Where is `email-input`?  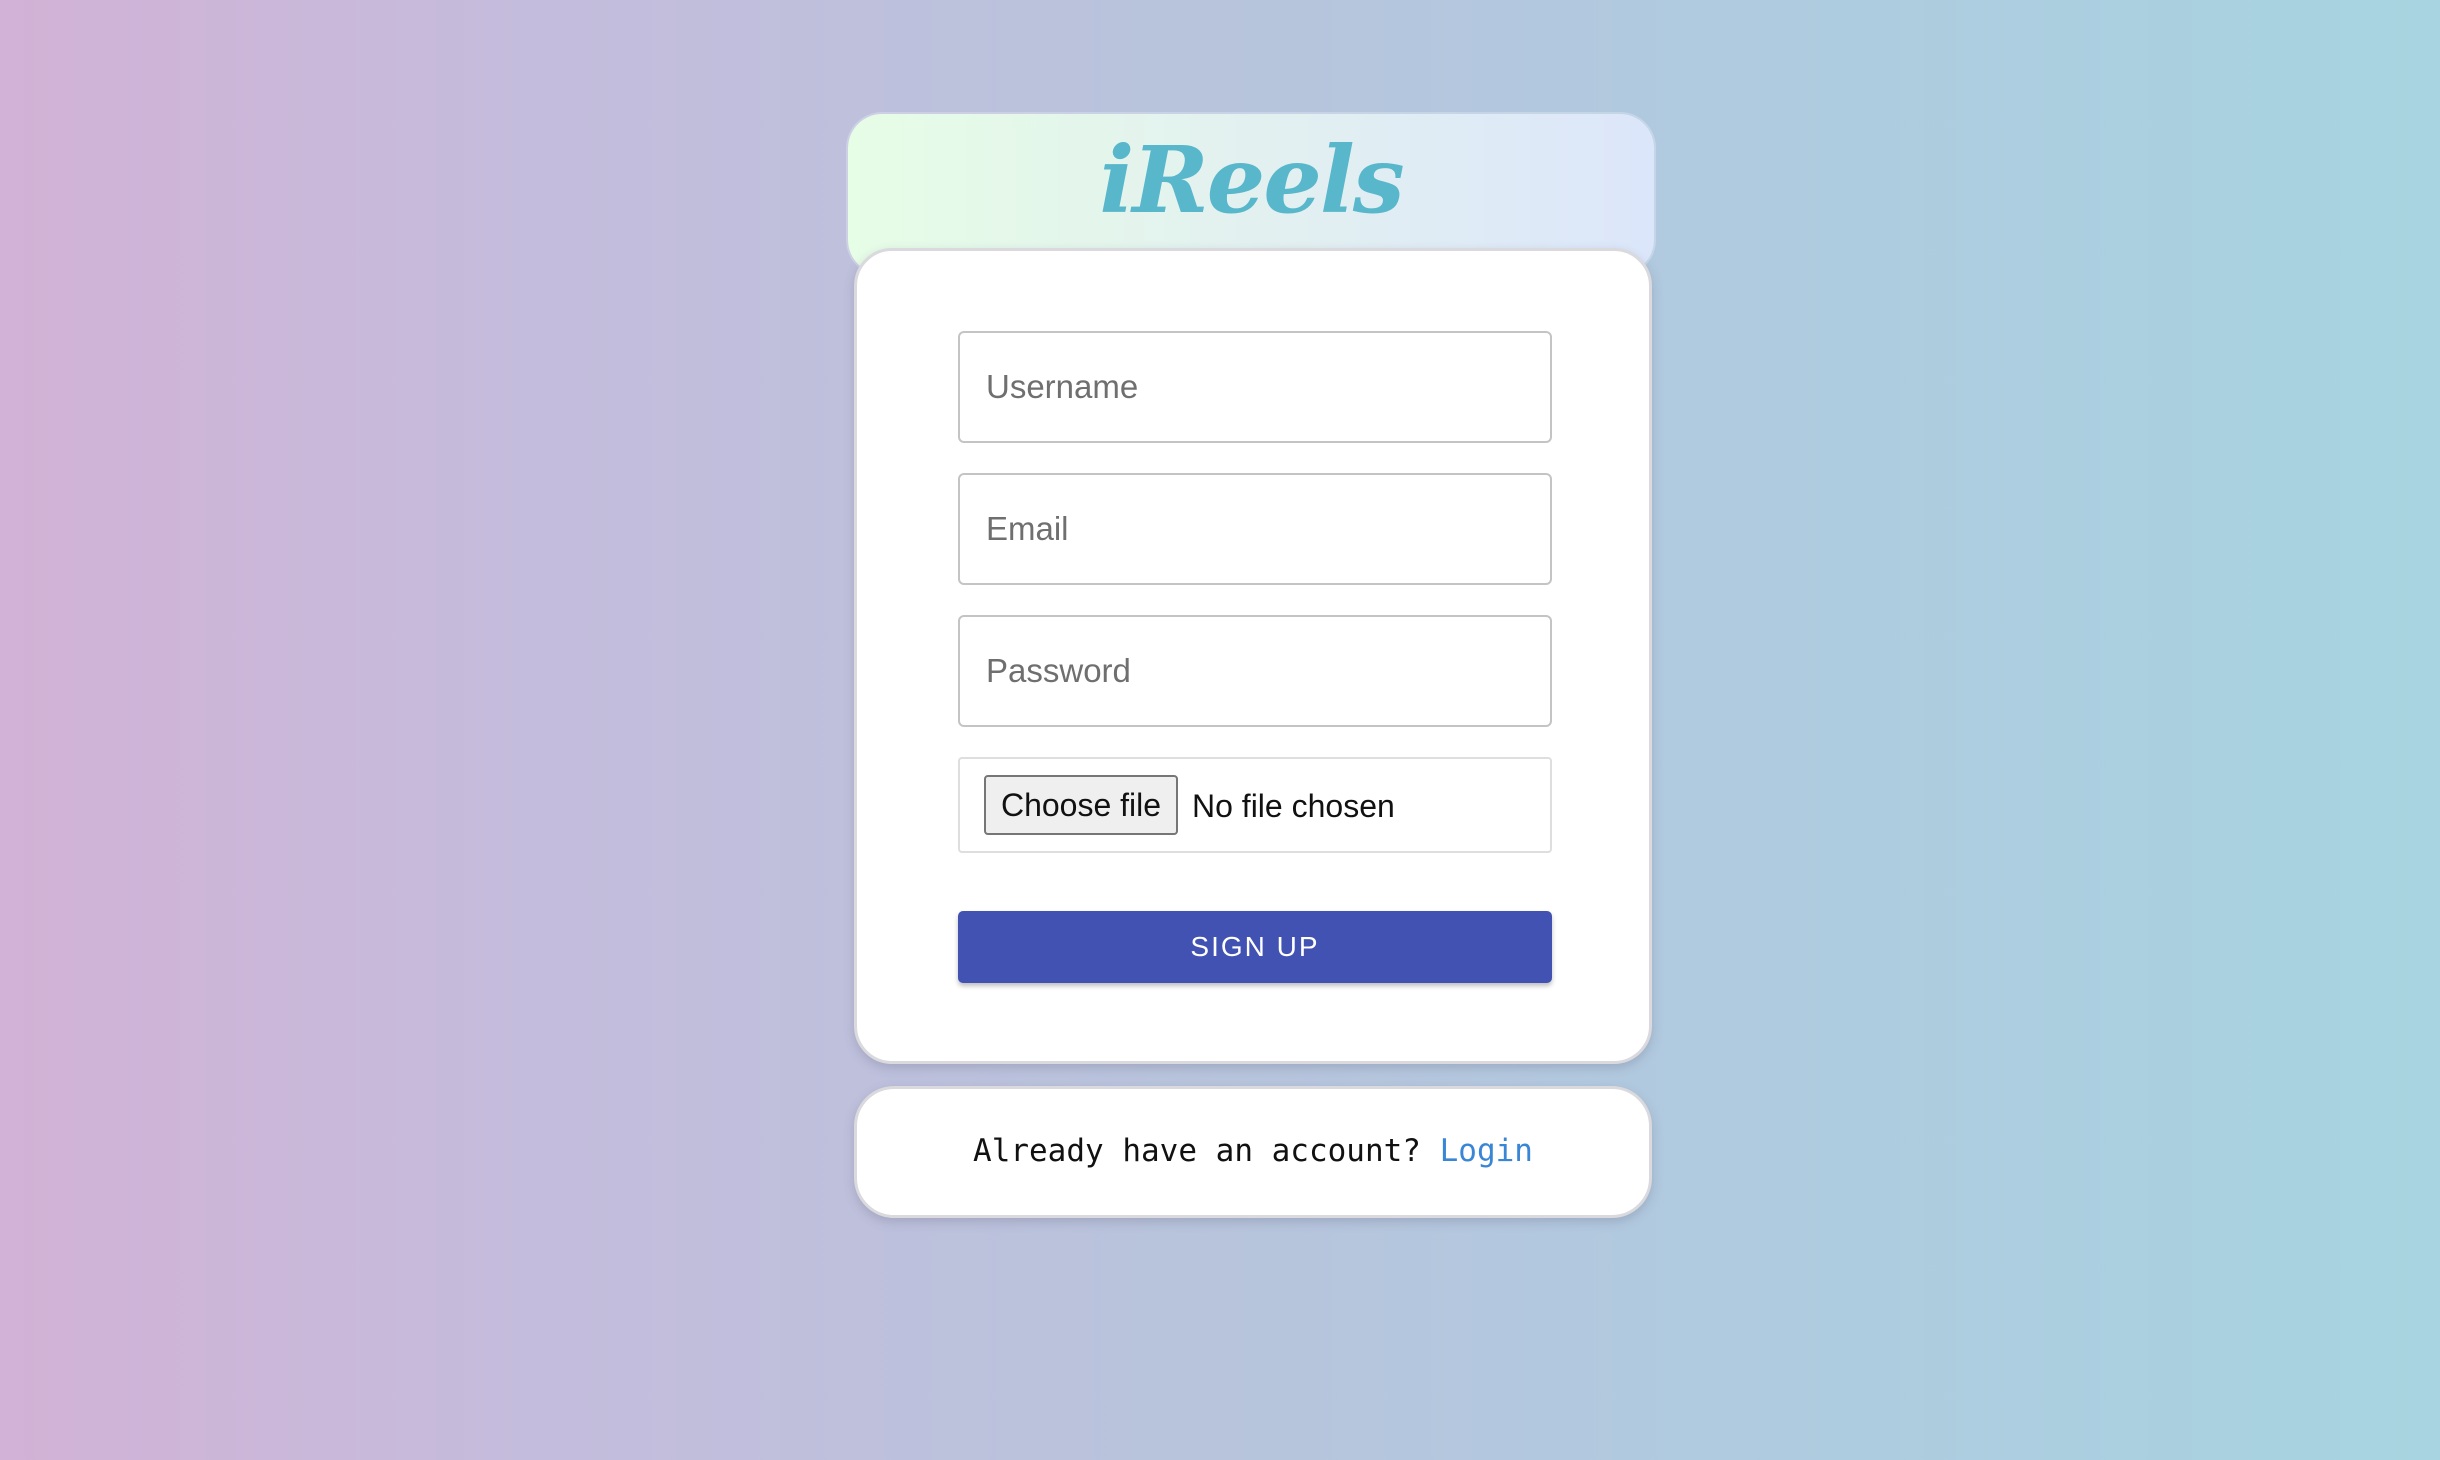 email-input is located at coordinates (1255, 529).